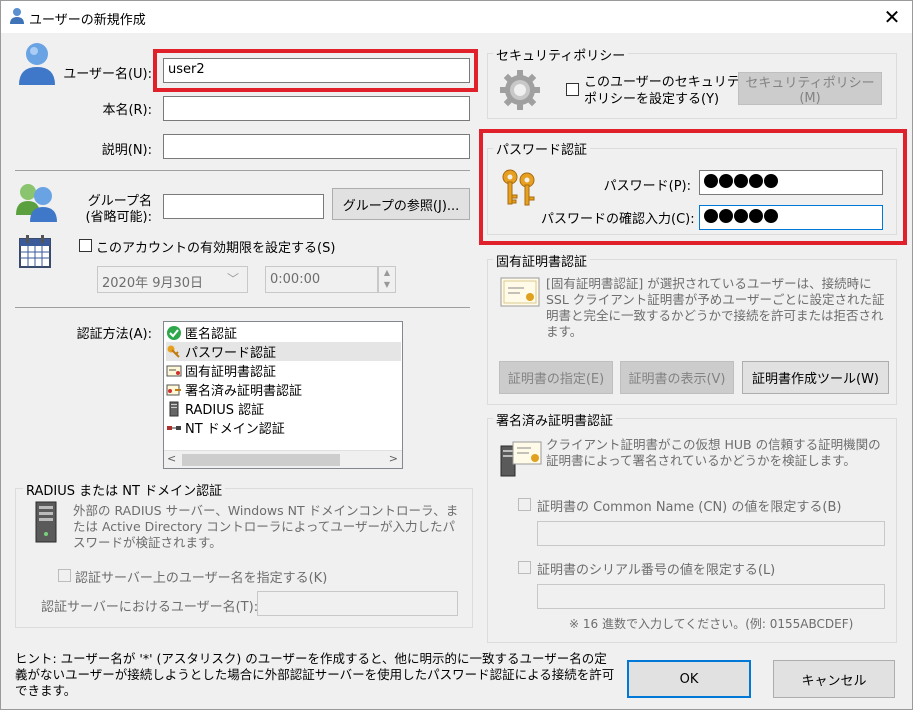 The height and width of the screenshot is (710, 913). I want to click on radius-username-input, so click(357, 603).